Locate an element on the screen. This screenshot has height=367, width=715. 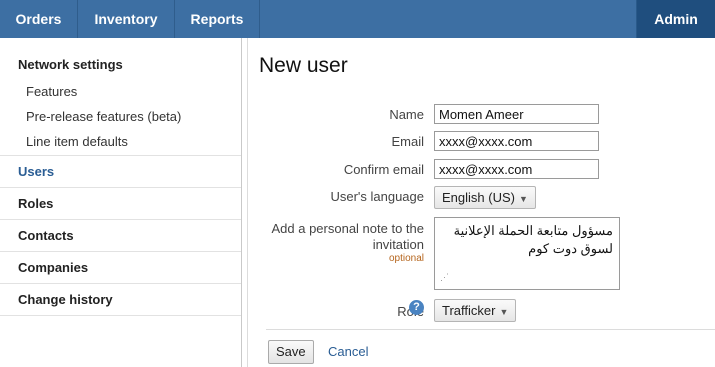
sidebar-divider is located at coordinates (120, 315).